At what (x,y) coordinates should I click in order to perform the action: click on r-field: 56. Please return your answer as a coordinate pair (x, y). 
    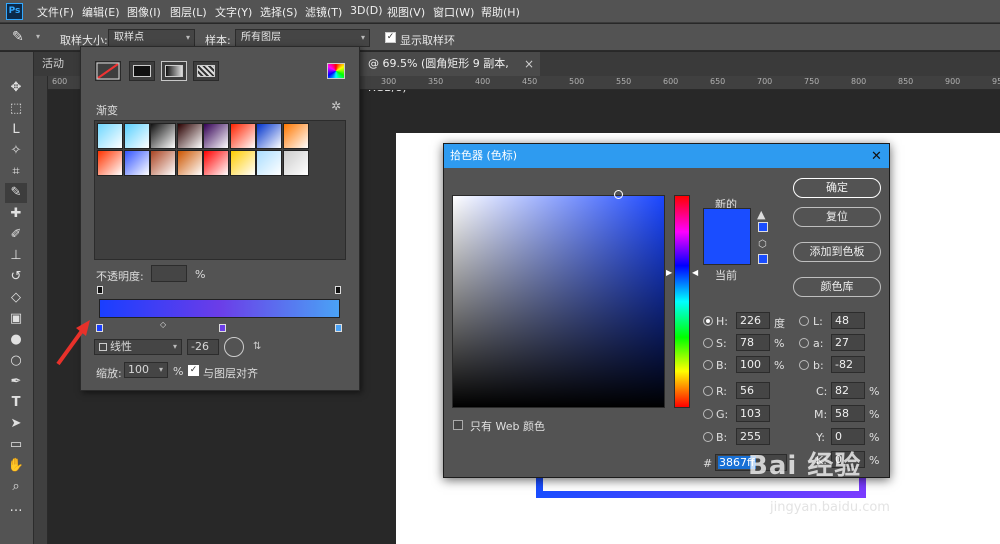
    Looking at the image, I should click on (753, 390).